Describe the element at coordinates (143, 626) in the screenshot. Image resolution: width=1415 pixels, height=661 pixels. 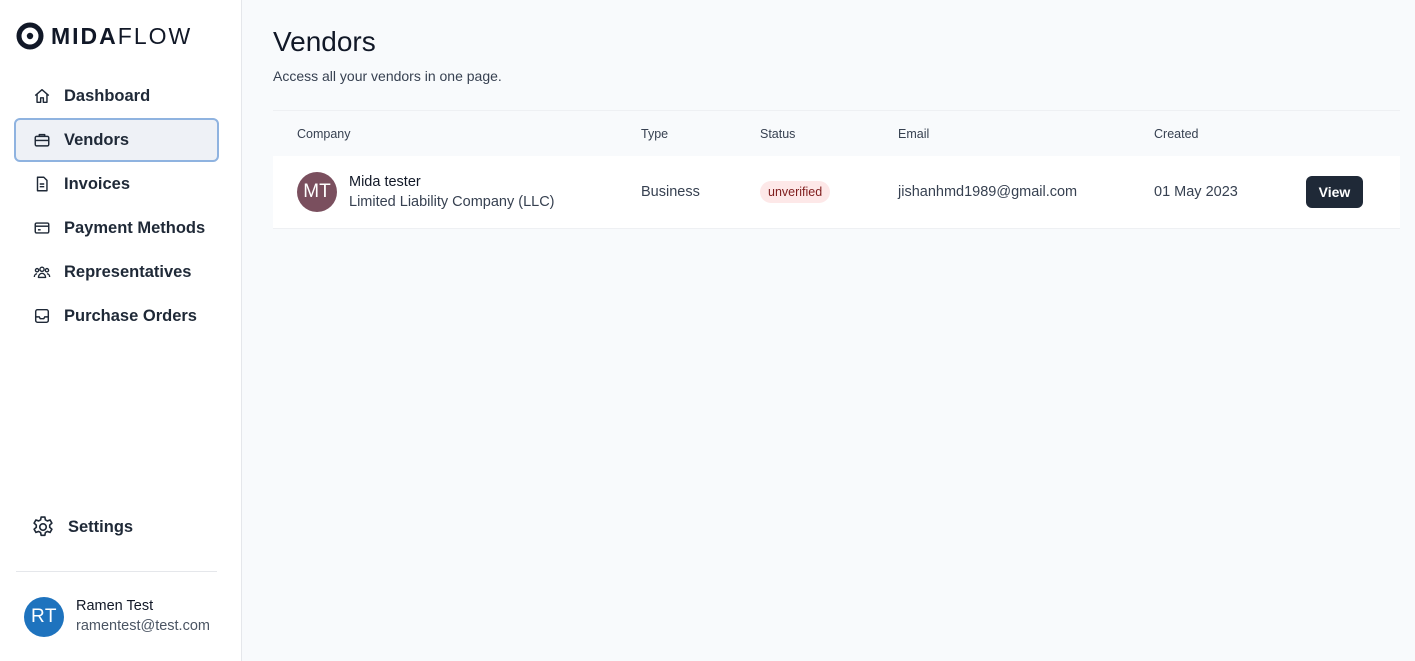
I see `user-email: ramentest@test.com` at that location.